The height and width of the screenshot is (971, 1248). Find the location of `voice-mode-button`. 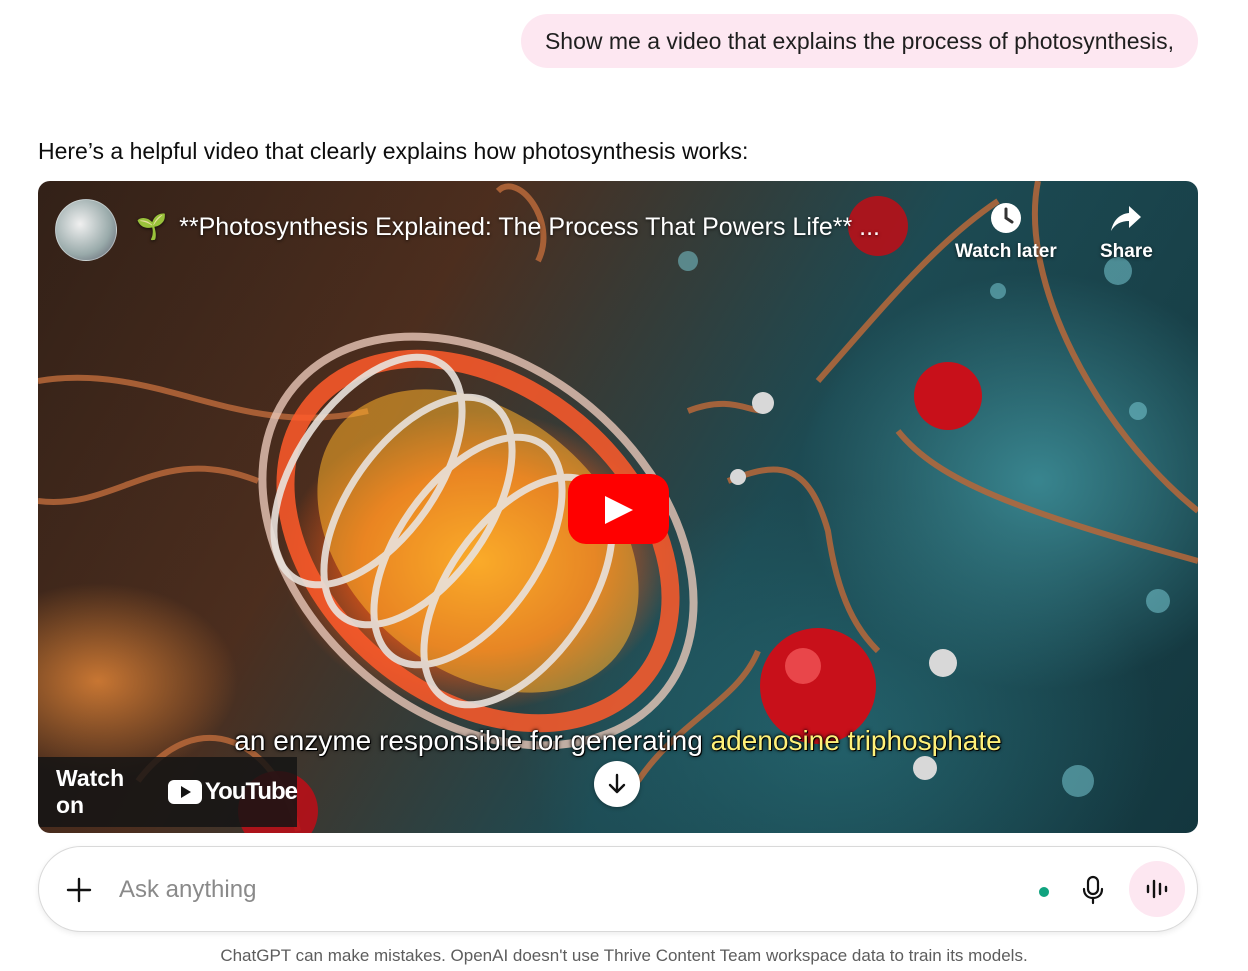

voice-mode-button is located at coordinates (1157, 889).